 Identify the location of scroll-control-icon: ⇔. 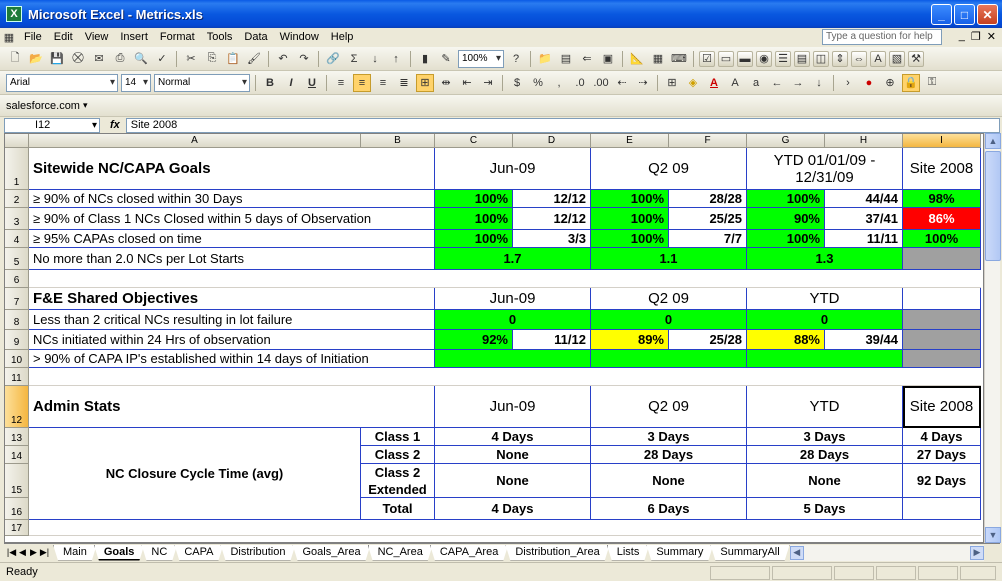
(859, 58).